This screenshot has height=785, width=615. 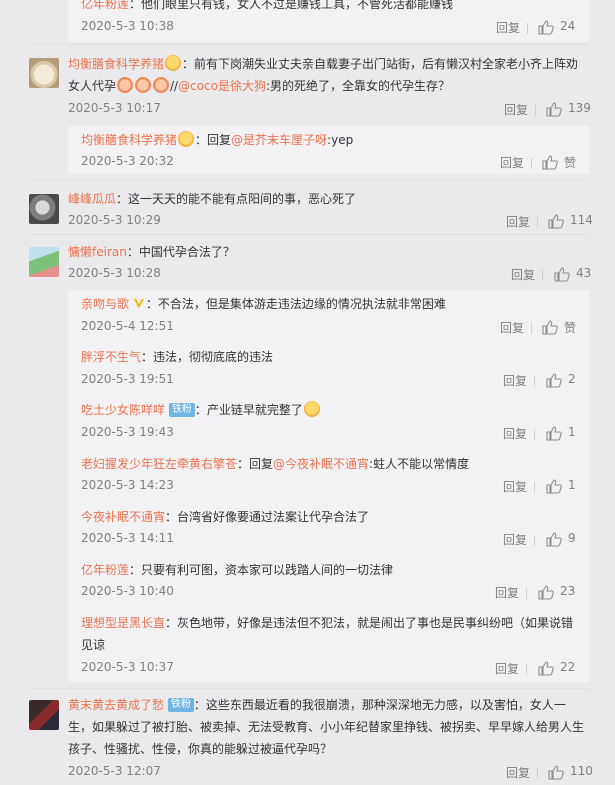 I want to click on comment-text: ：这些东西最近看的我很崩溃，那种深深地无力感，以及害怕，女人一, so click(x=379, y=705).